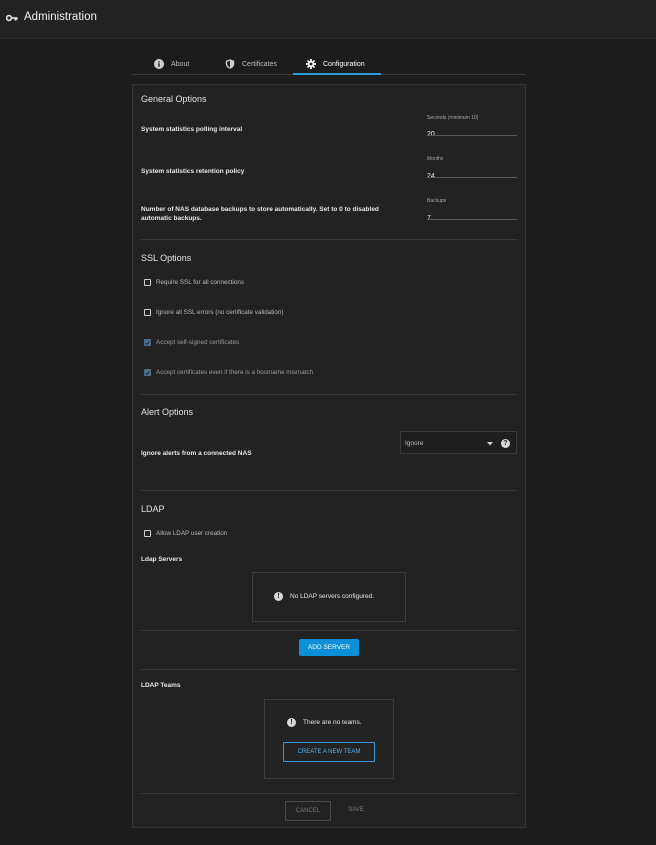 The image size is (656, 845). What do you see at coordinates (166, 258) in the screenshot?
I see `ssl-options-heading: SSL Options` at bounding box center [166, 258].